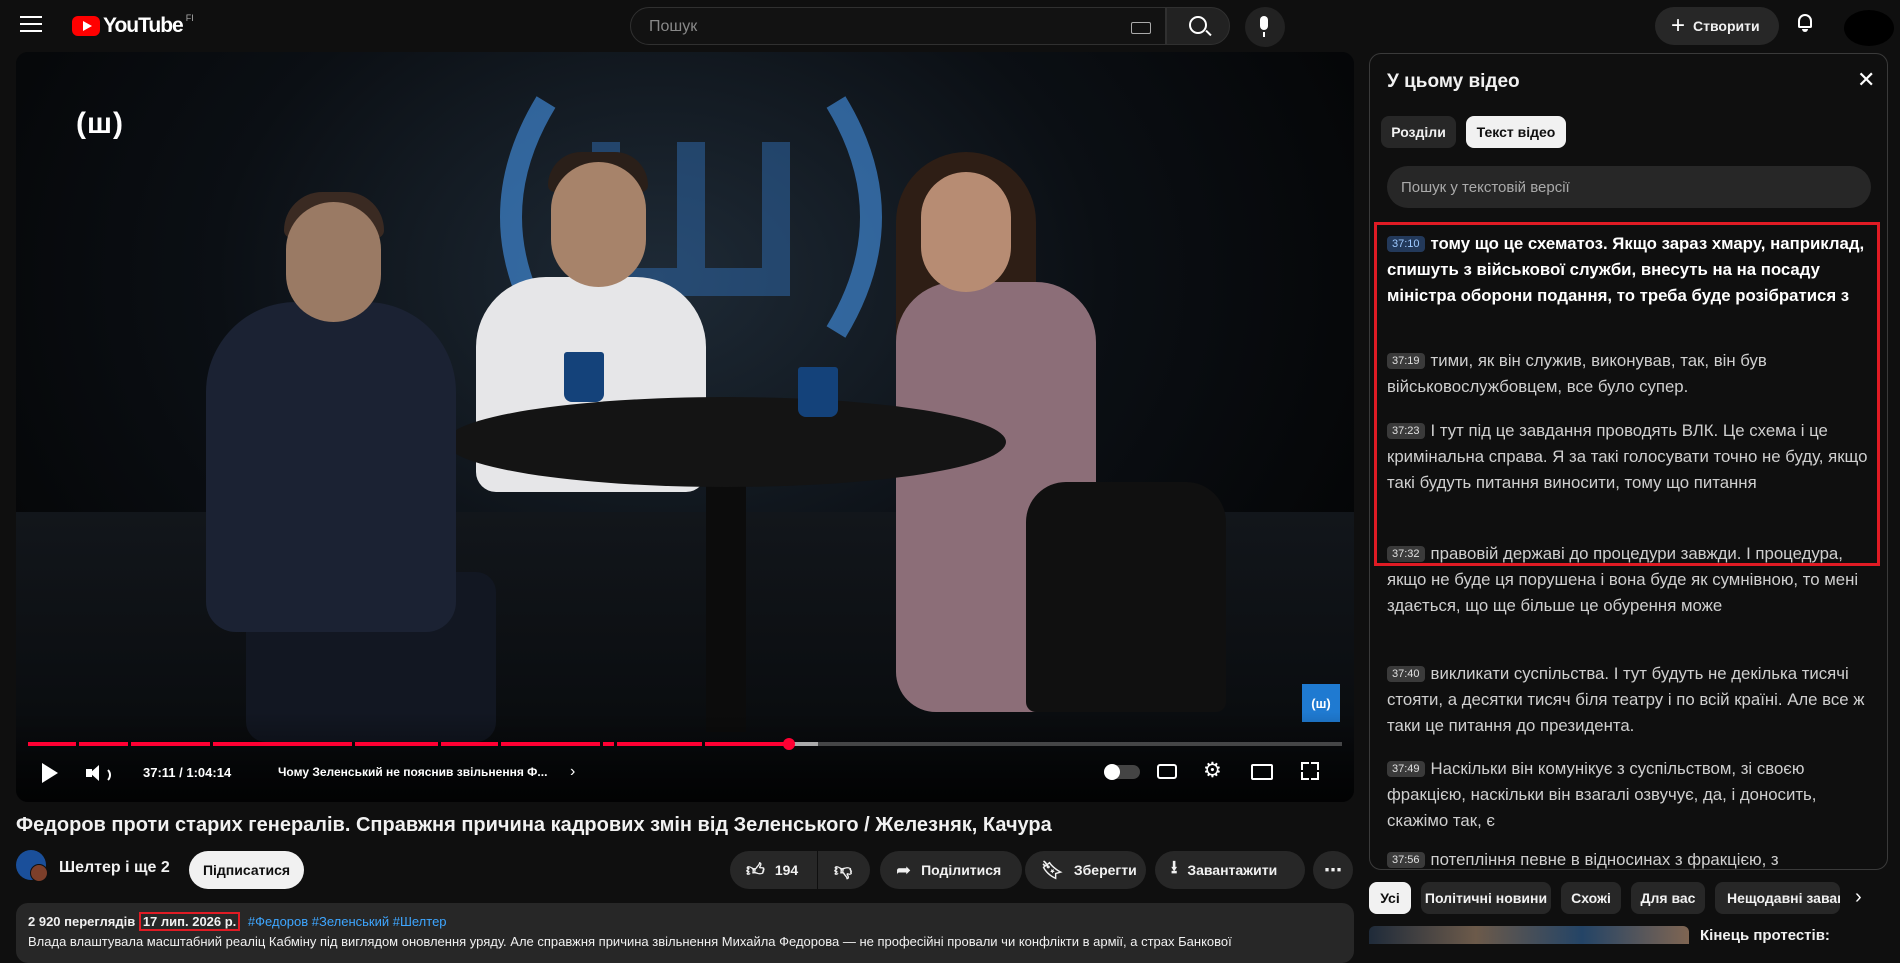 This screenshot has width=1900, height=963. I want to click on download-label: Завантажити, so click(1232, 870).